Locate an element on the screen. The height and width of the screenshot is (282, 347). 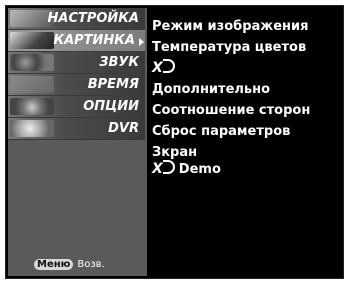
clock-icon is located at coordinates (32, 84).